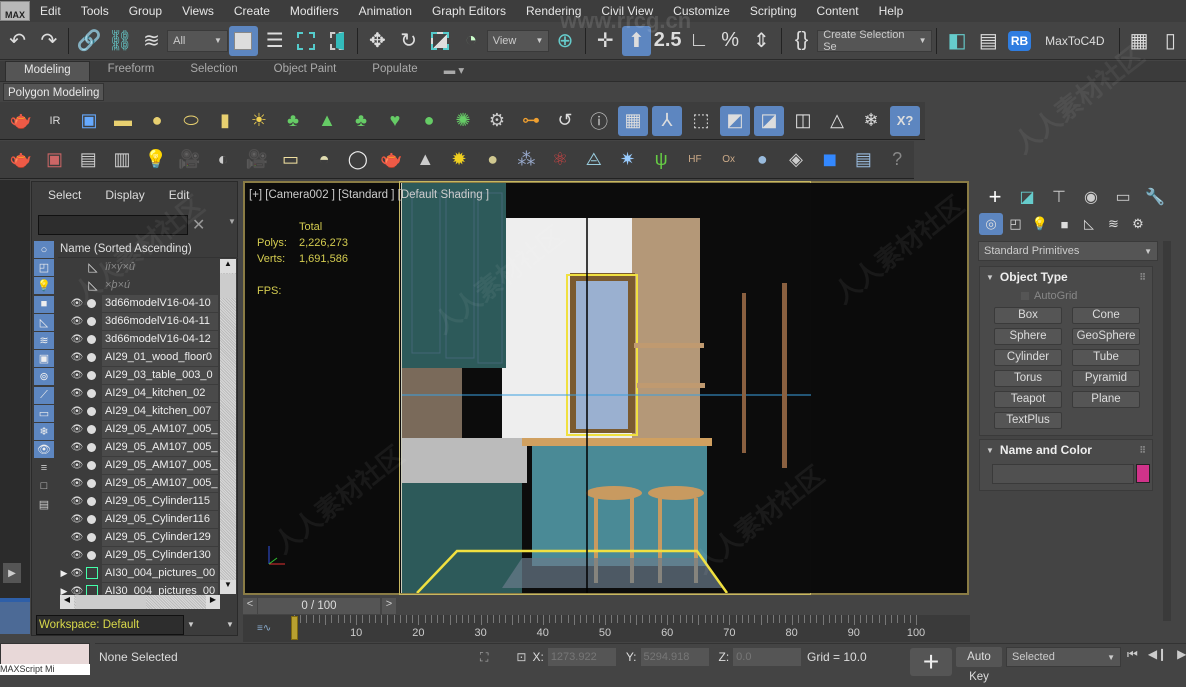  I want to click on explorer-hscroll-thumb, so click(111, 602).